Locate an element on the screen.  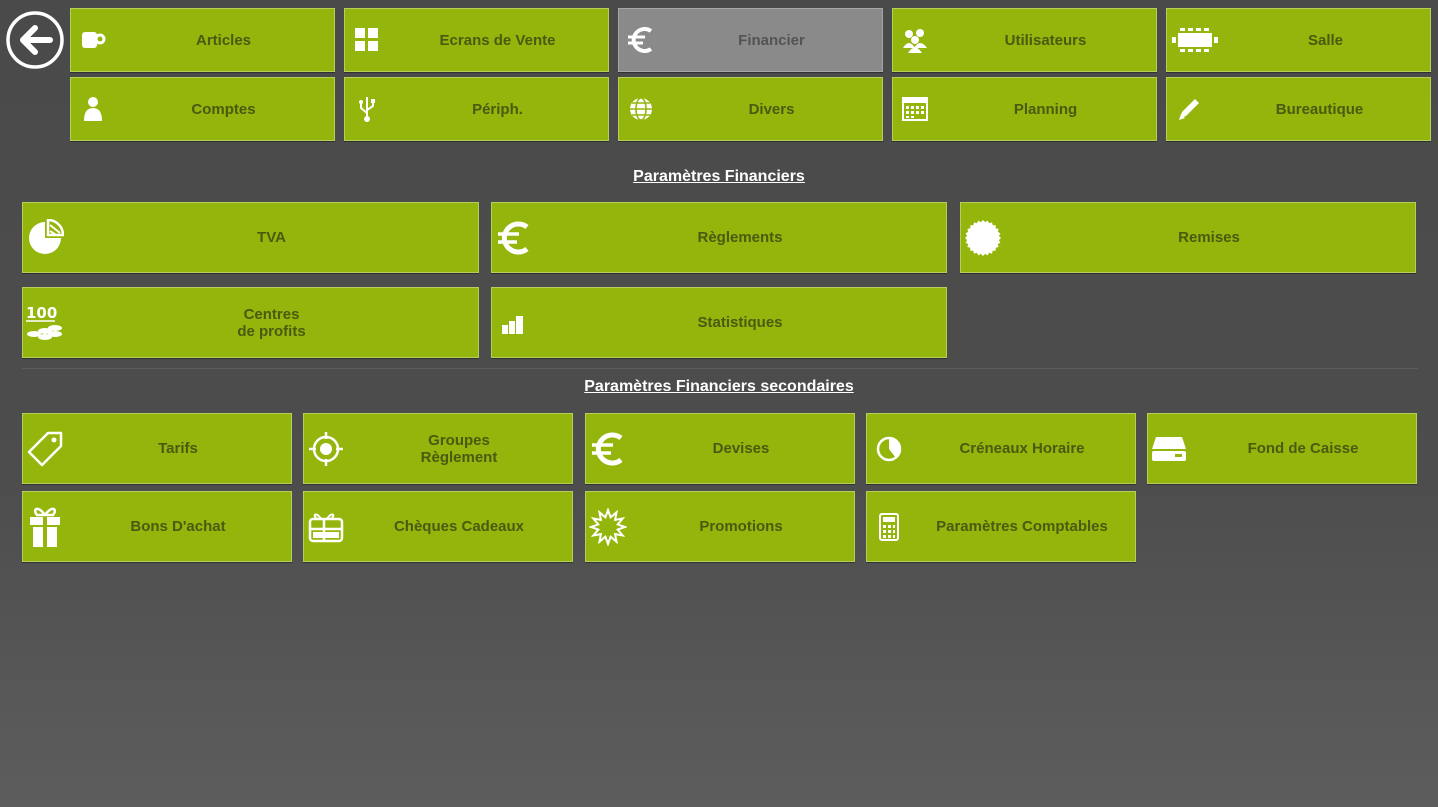
tile-label: Bons D'achat is located at coordinates (178, 526).